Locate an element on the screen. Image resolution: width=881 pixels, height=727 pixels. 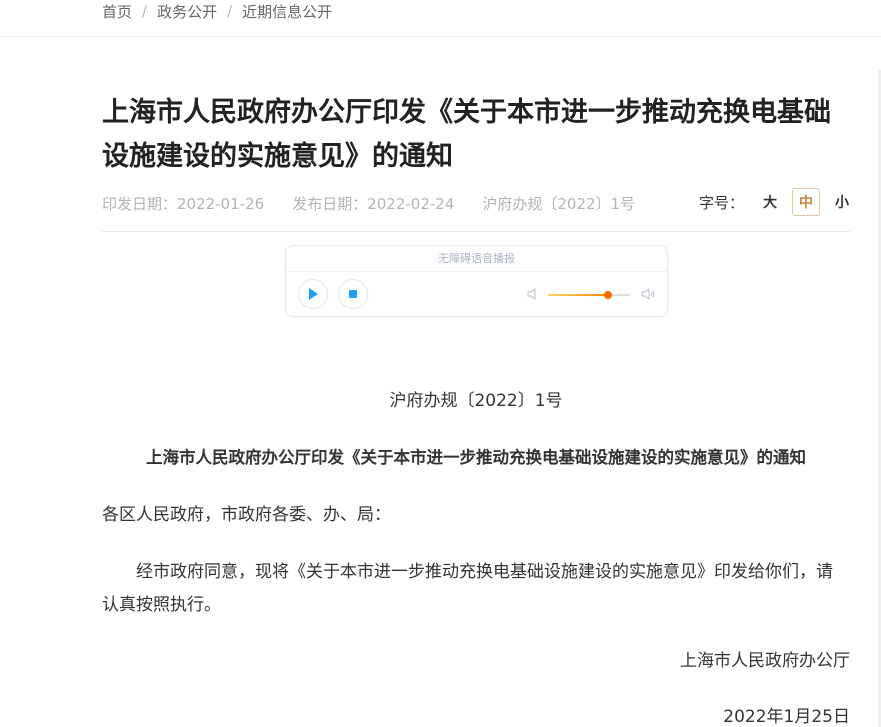
body-title: 上海市人民政府办公厅印发《关于本市进一步推动充换电基础设施建设的实施意见》的通知 is located at coordinates (476, 457).